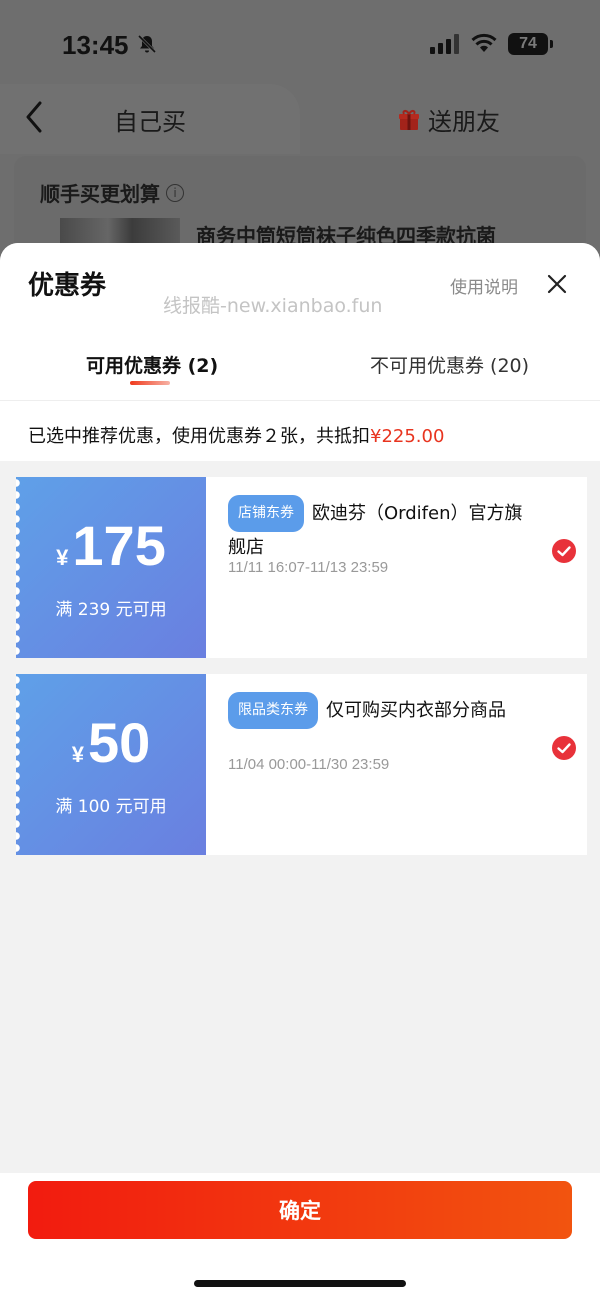 The height and width of the screenshot is (1300, 600). Describe the element at coordinates (300, 1210) in the screenshot. I see `confirm-button: 确定` at that location.